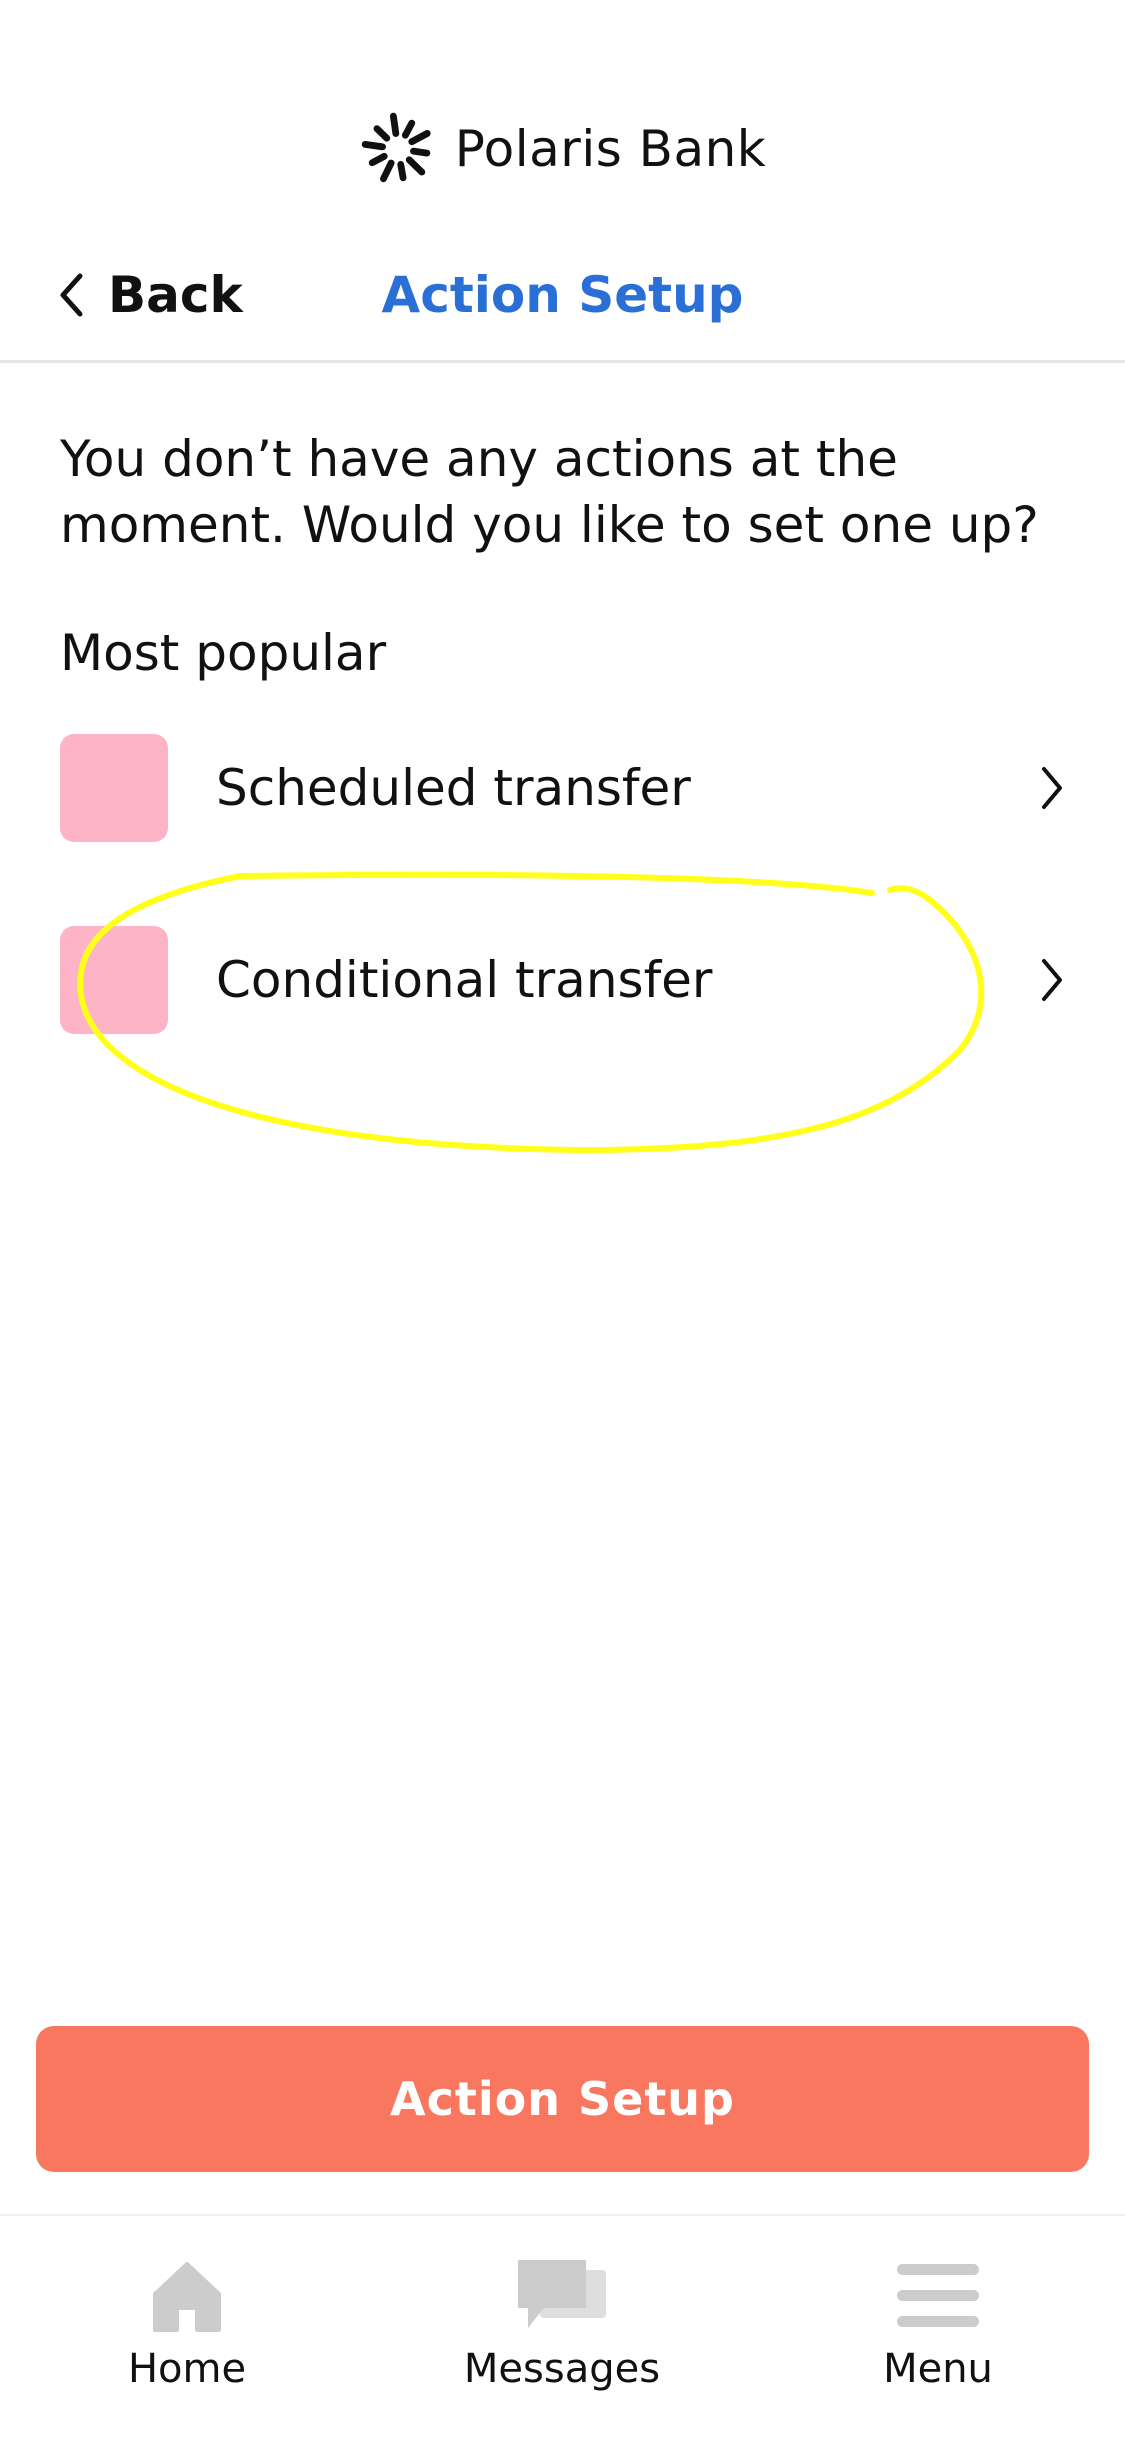  I want to click on sunburst-logo-icon, so click(396, 147).